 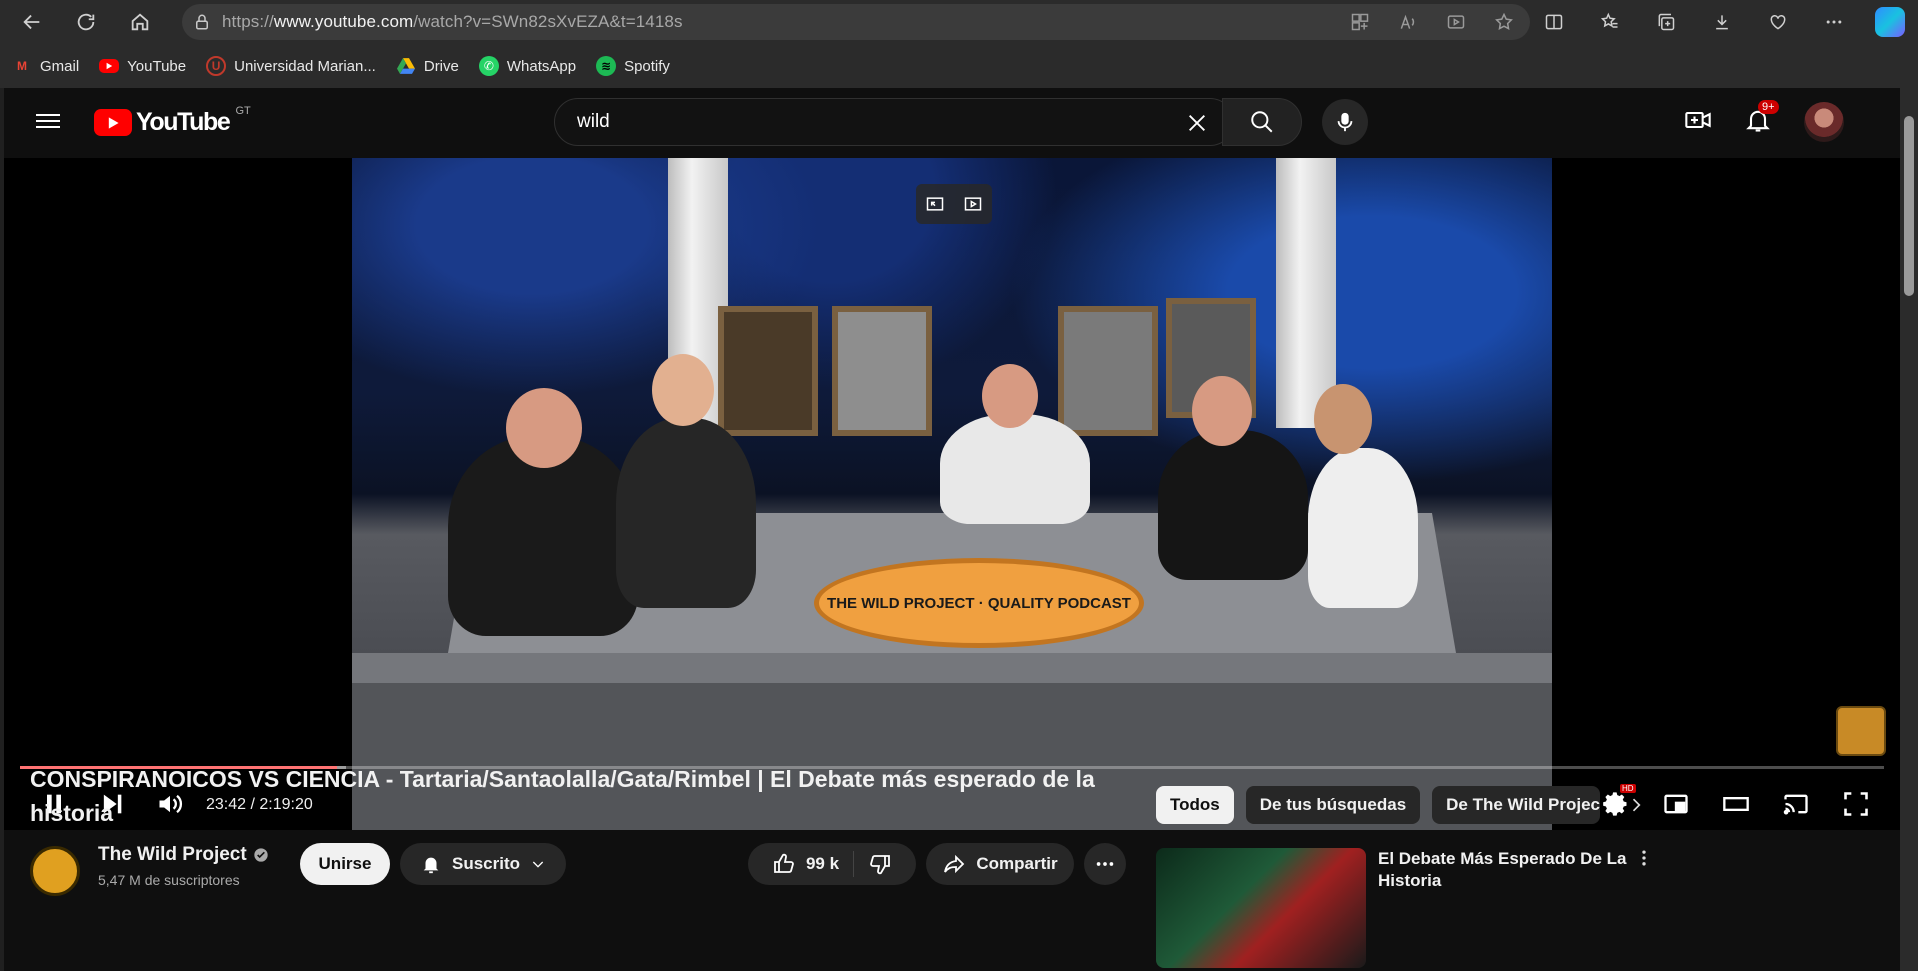 I want to click on collections-icon, so click(x=1666, y=22).